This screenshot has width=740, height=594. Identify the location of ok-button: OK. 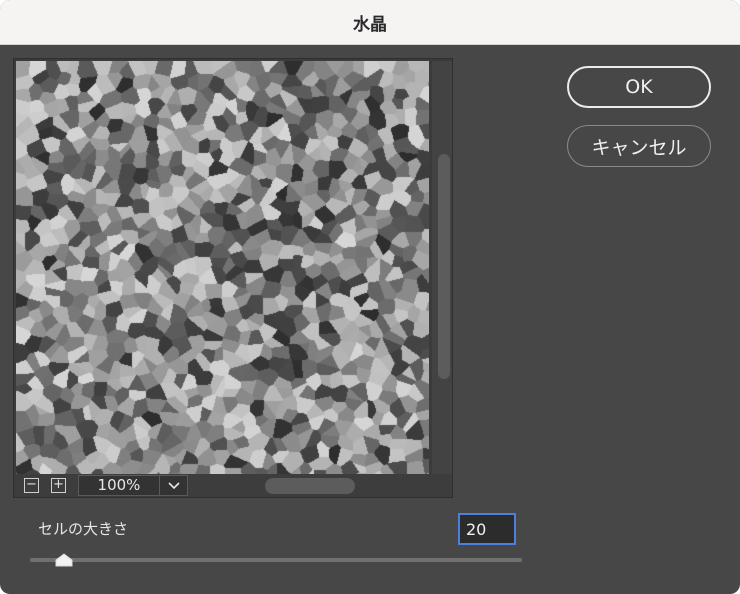
(639, 87).